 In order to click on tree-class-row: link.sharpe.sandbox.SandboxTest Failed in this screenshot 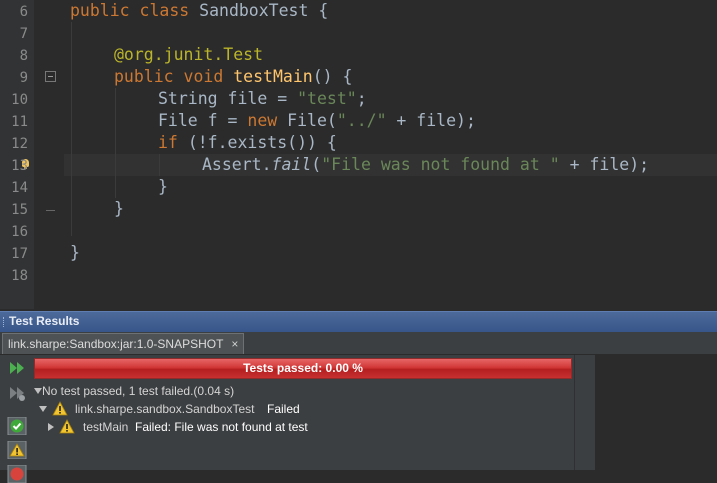, I will do `click(287, 409)`.